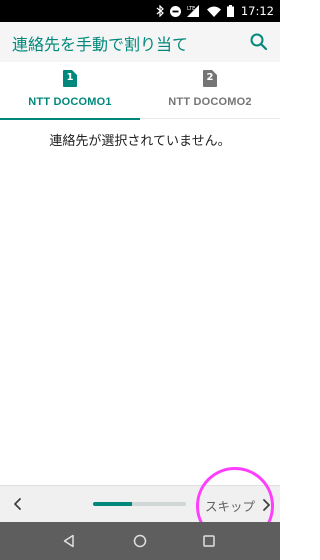  Describe the element at coordinates (140, 141) in the screenshot. I see `empty-state-message: 連絡先が選択されていません。` at that location.